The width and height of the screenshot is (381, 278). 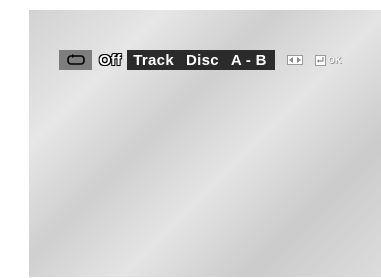 What do you see at coordinates (153, 60) in the screenshot?
I see `repeat-track-option: Track` at bounding box center [153, 60].